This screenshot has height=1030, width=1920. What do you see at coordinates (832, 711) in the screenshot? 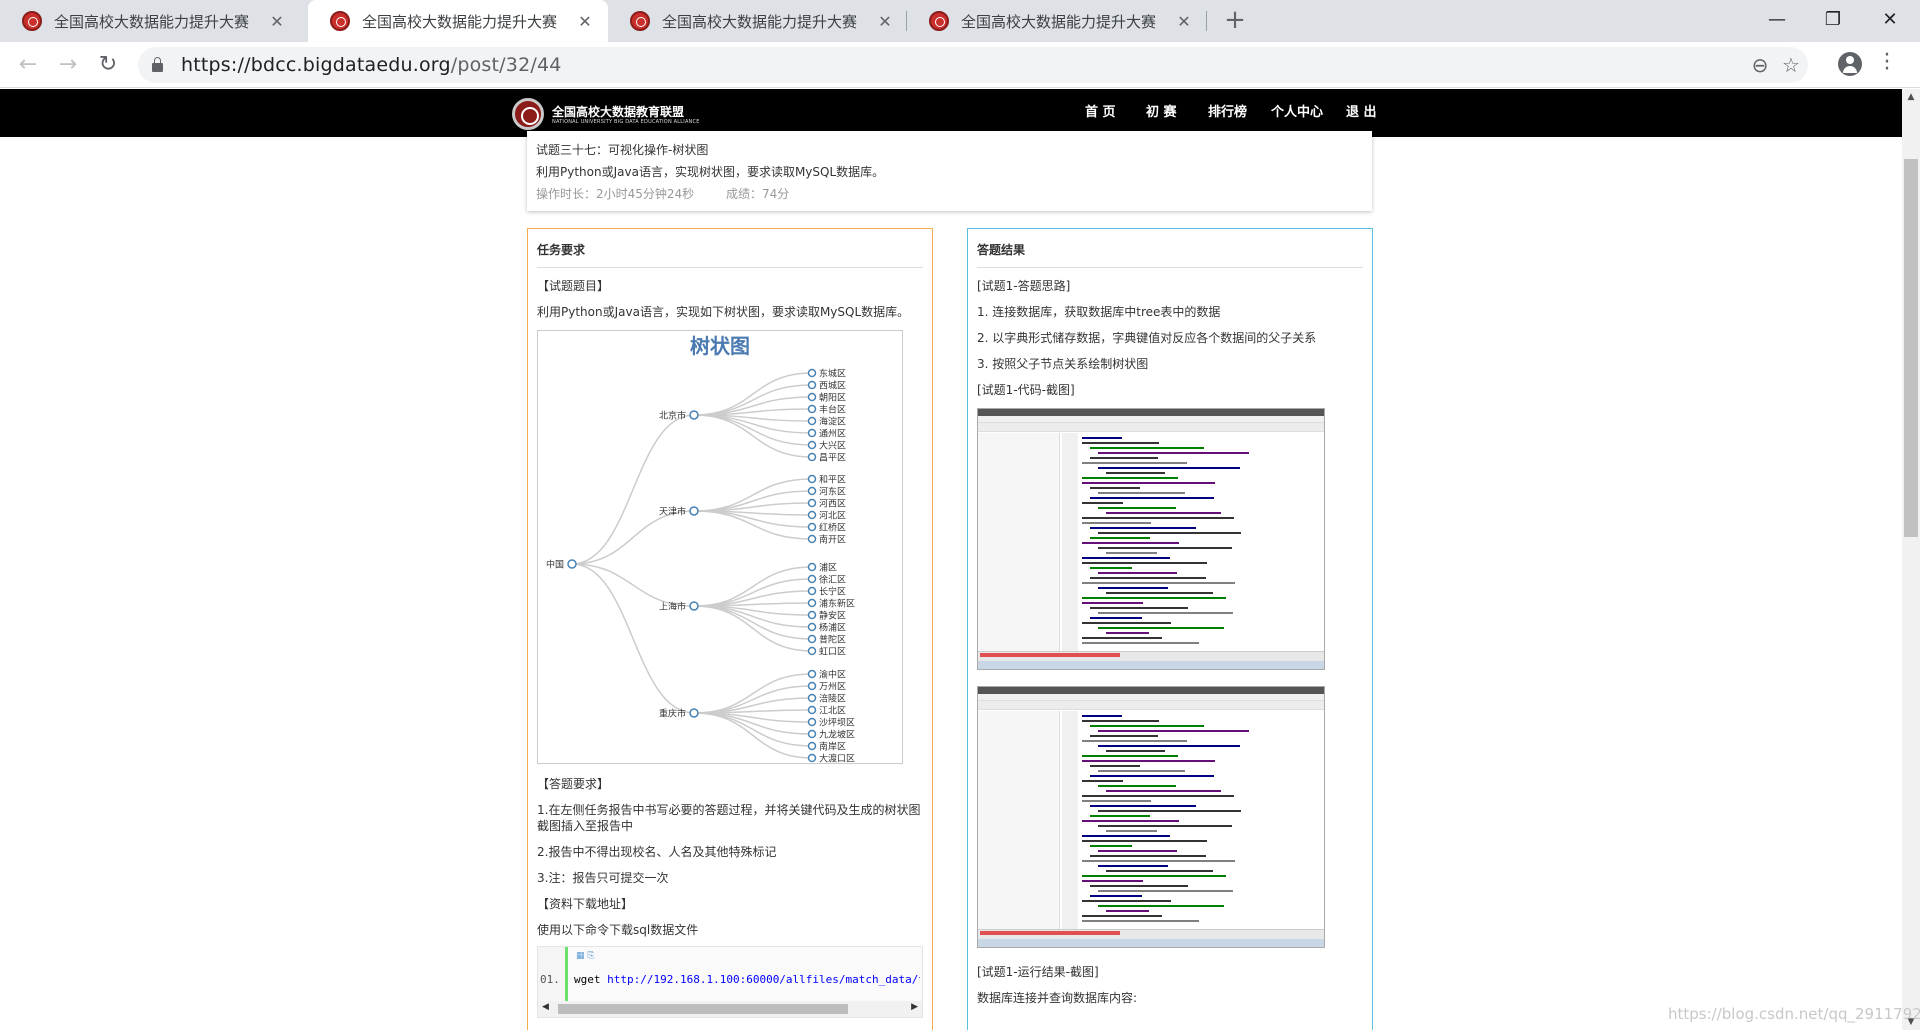
I see `tree-leaf-label: 江北区` at bounding box center [832, 711].